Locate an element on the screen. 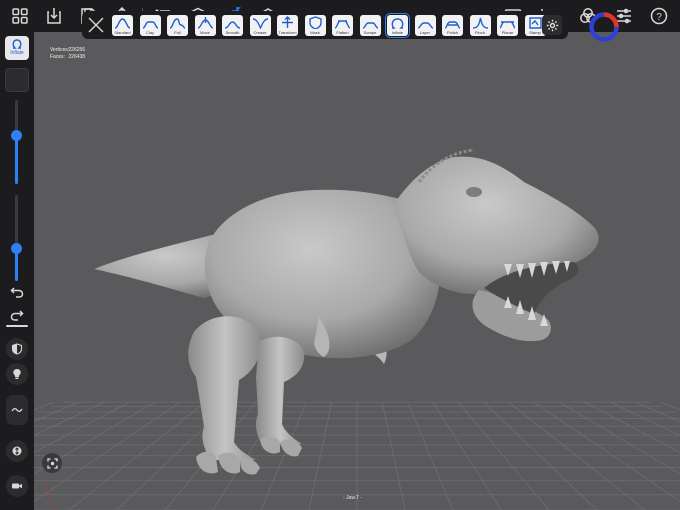  close-tools-icon is located at coordinates (96, 25).